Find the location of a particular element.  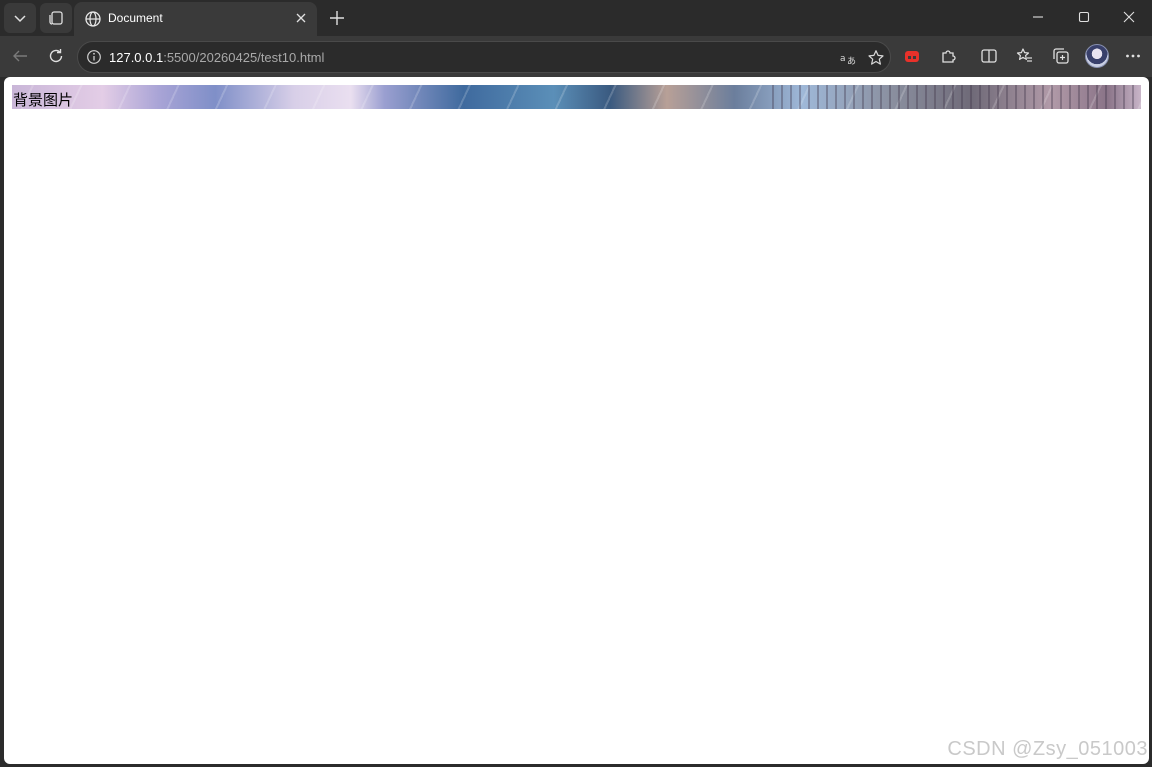

maximize-button is located at coordinates (1084, 17).